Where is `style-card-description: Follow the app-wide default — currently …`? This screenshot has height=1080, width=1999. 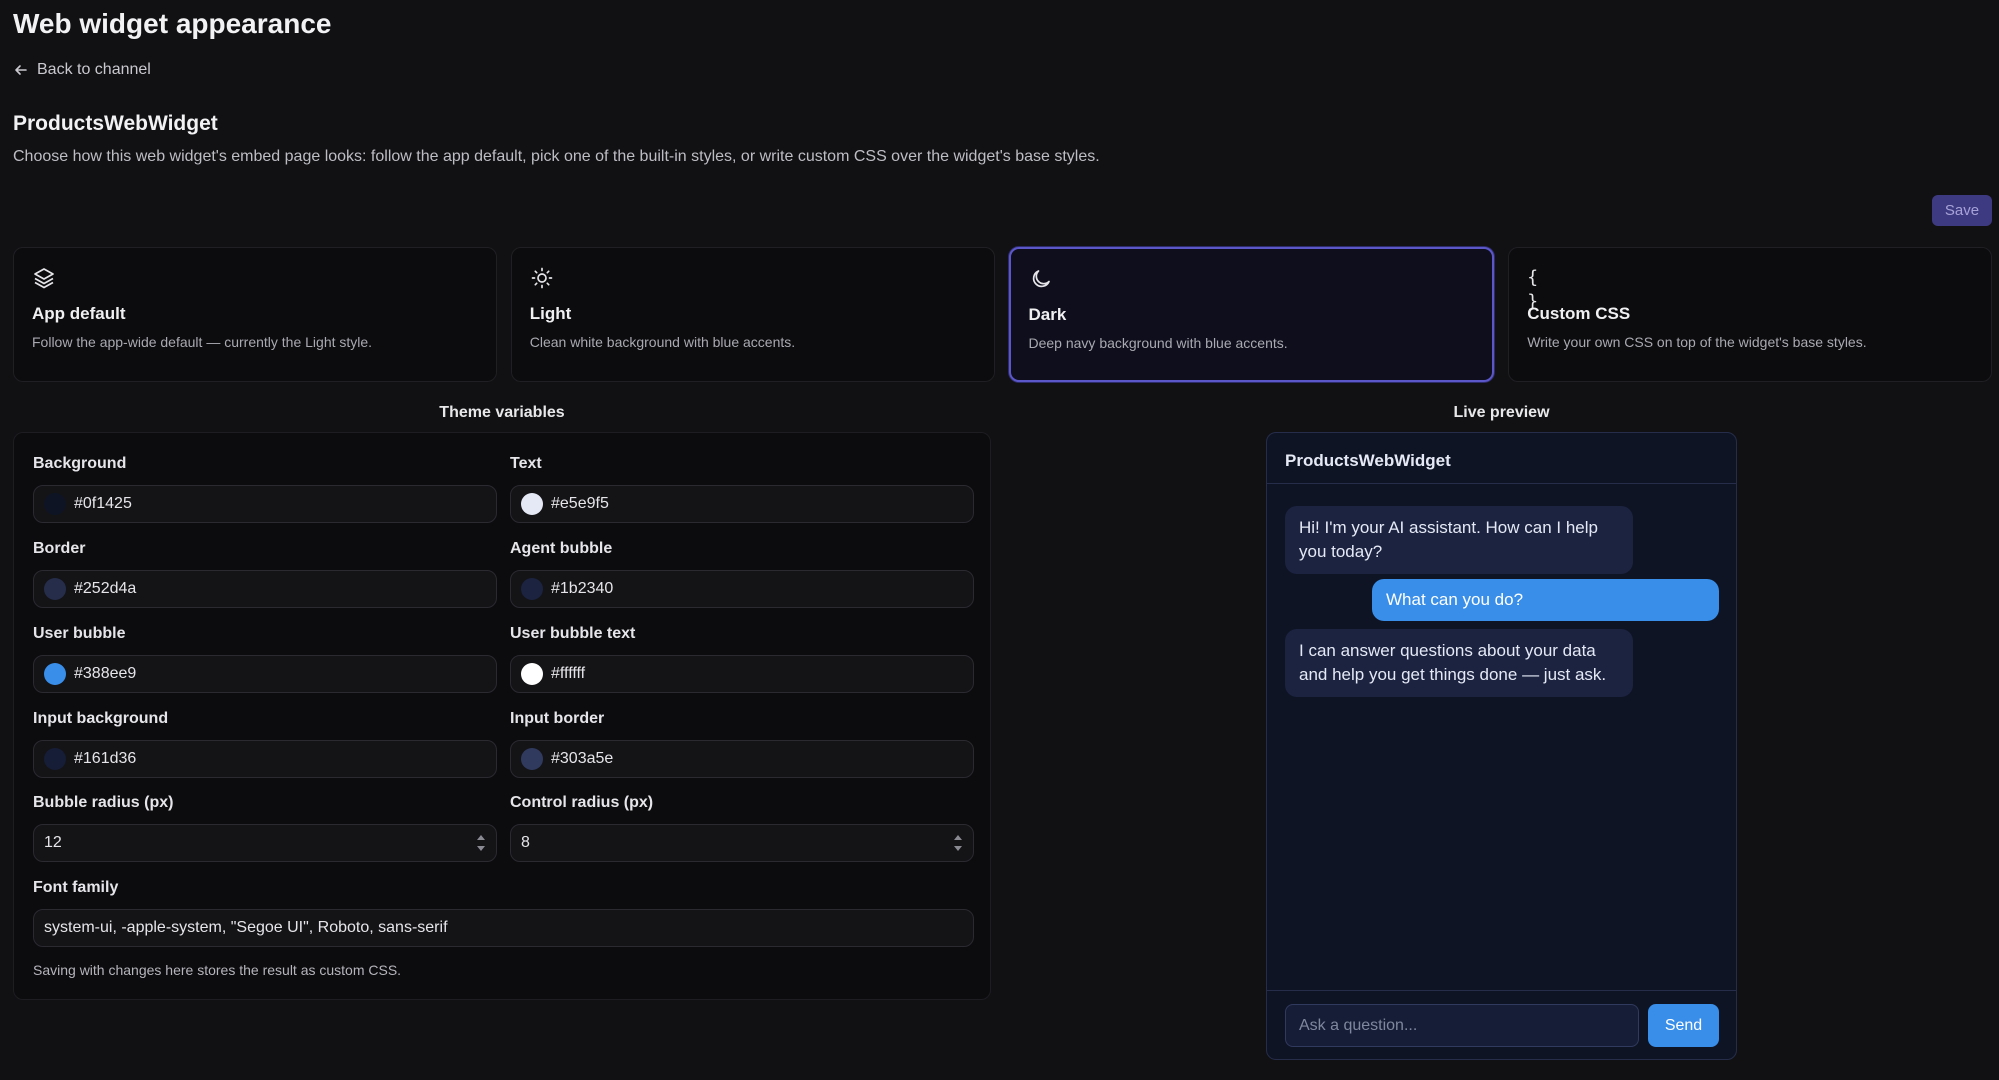 style-card-description: Follow the app-wide default — currently … is located at coordinates (202, 342).